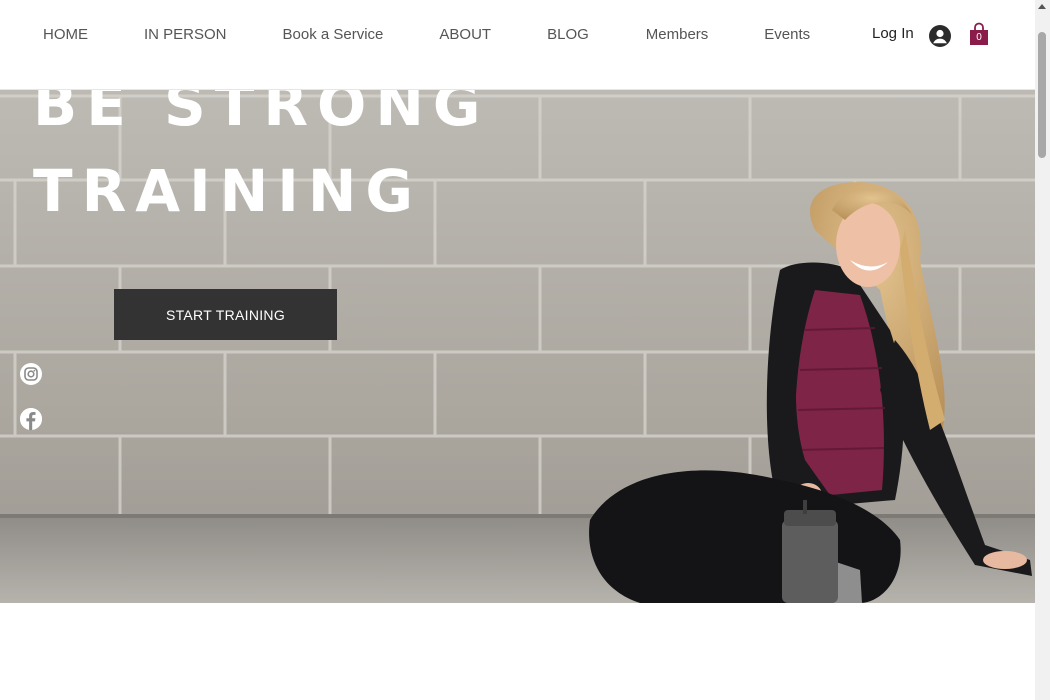 This screenshot has width=1050, height=700. I want to click on nav-home: HOME, so click(65, 34).